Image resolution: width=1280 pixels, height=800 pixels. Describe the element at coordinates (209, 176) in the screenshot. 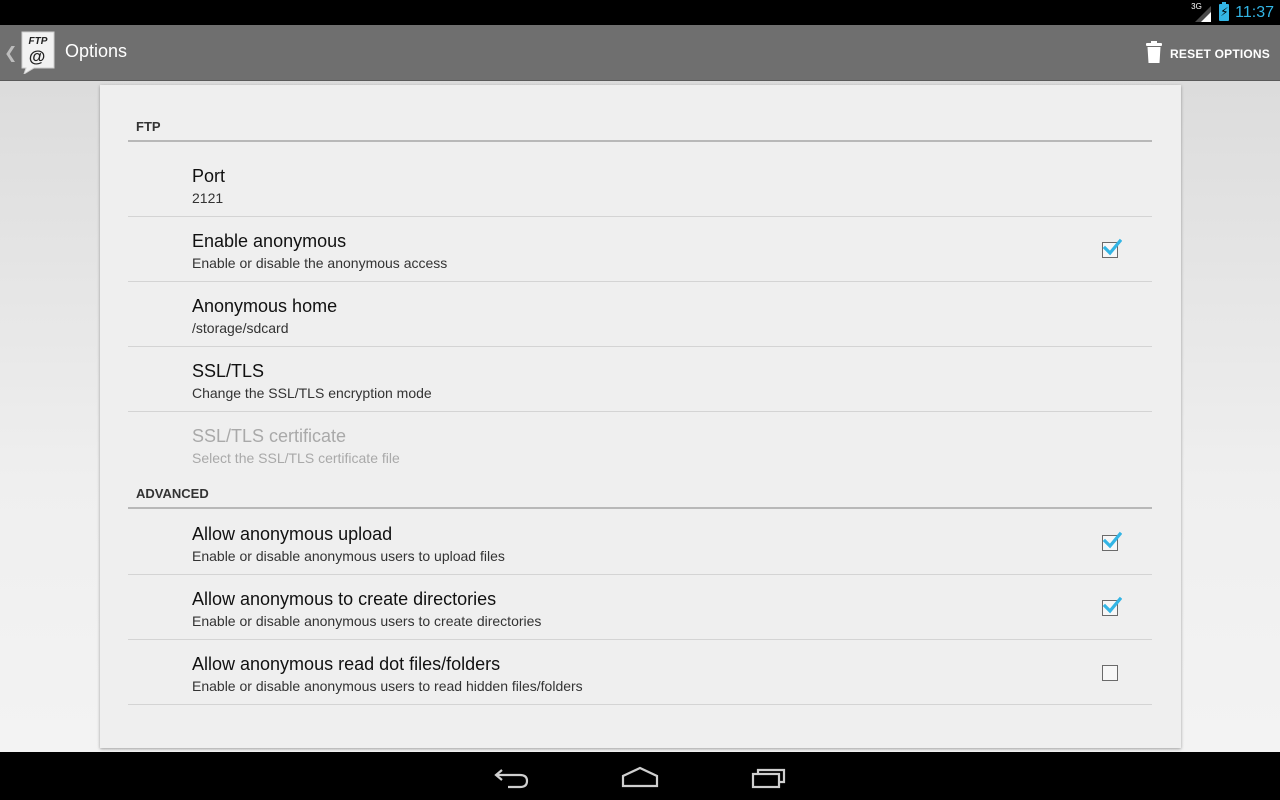

I see `pref-title: Port` at that location.